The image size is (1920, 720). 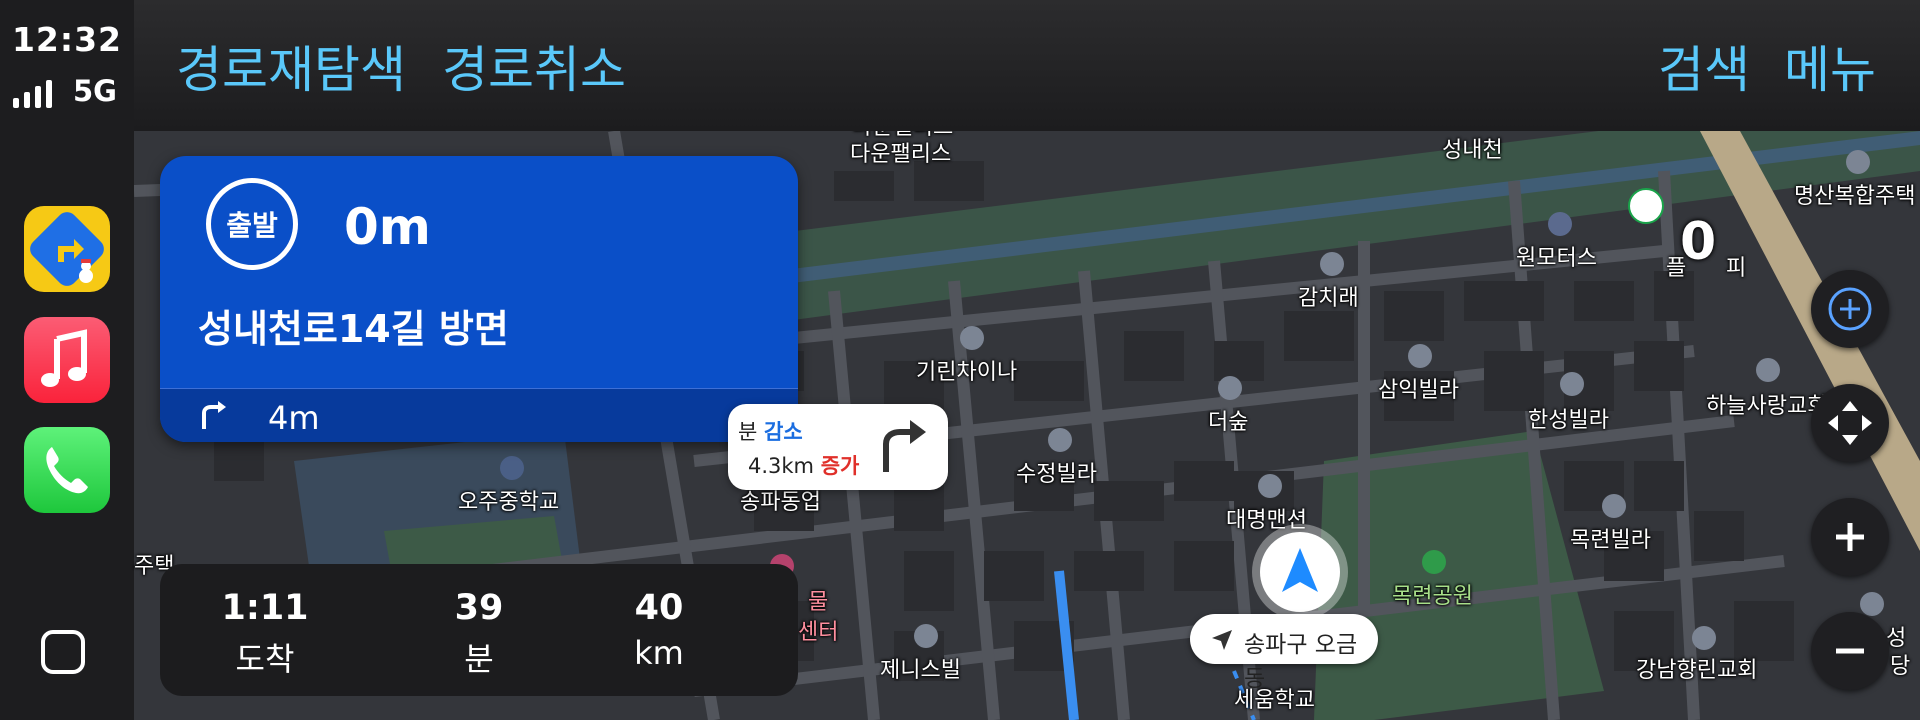 What do you see at coordinates (1568, 420) in the screenshot?
I see `map-label: 한성빌라` at bounding box center [1568, 420].